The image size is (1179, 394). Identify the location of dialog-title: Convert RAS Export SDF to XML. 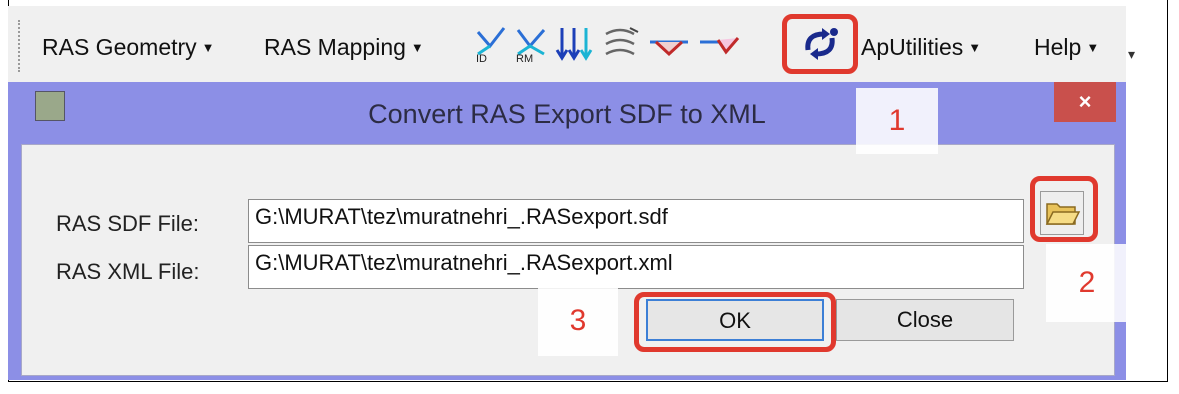
(567, 114).